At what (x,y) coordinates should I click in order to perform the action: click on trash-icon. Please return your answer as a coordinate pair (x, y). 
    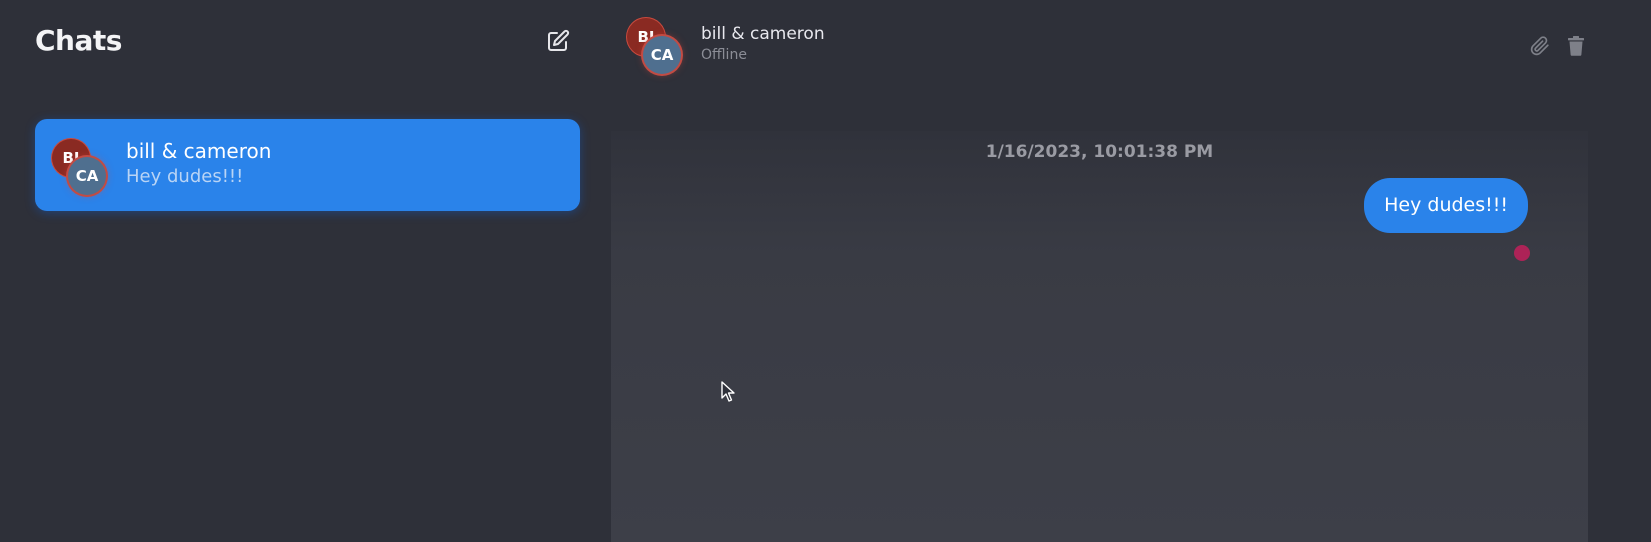
    Looking at the image, I should click on (1576, 46).